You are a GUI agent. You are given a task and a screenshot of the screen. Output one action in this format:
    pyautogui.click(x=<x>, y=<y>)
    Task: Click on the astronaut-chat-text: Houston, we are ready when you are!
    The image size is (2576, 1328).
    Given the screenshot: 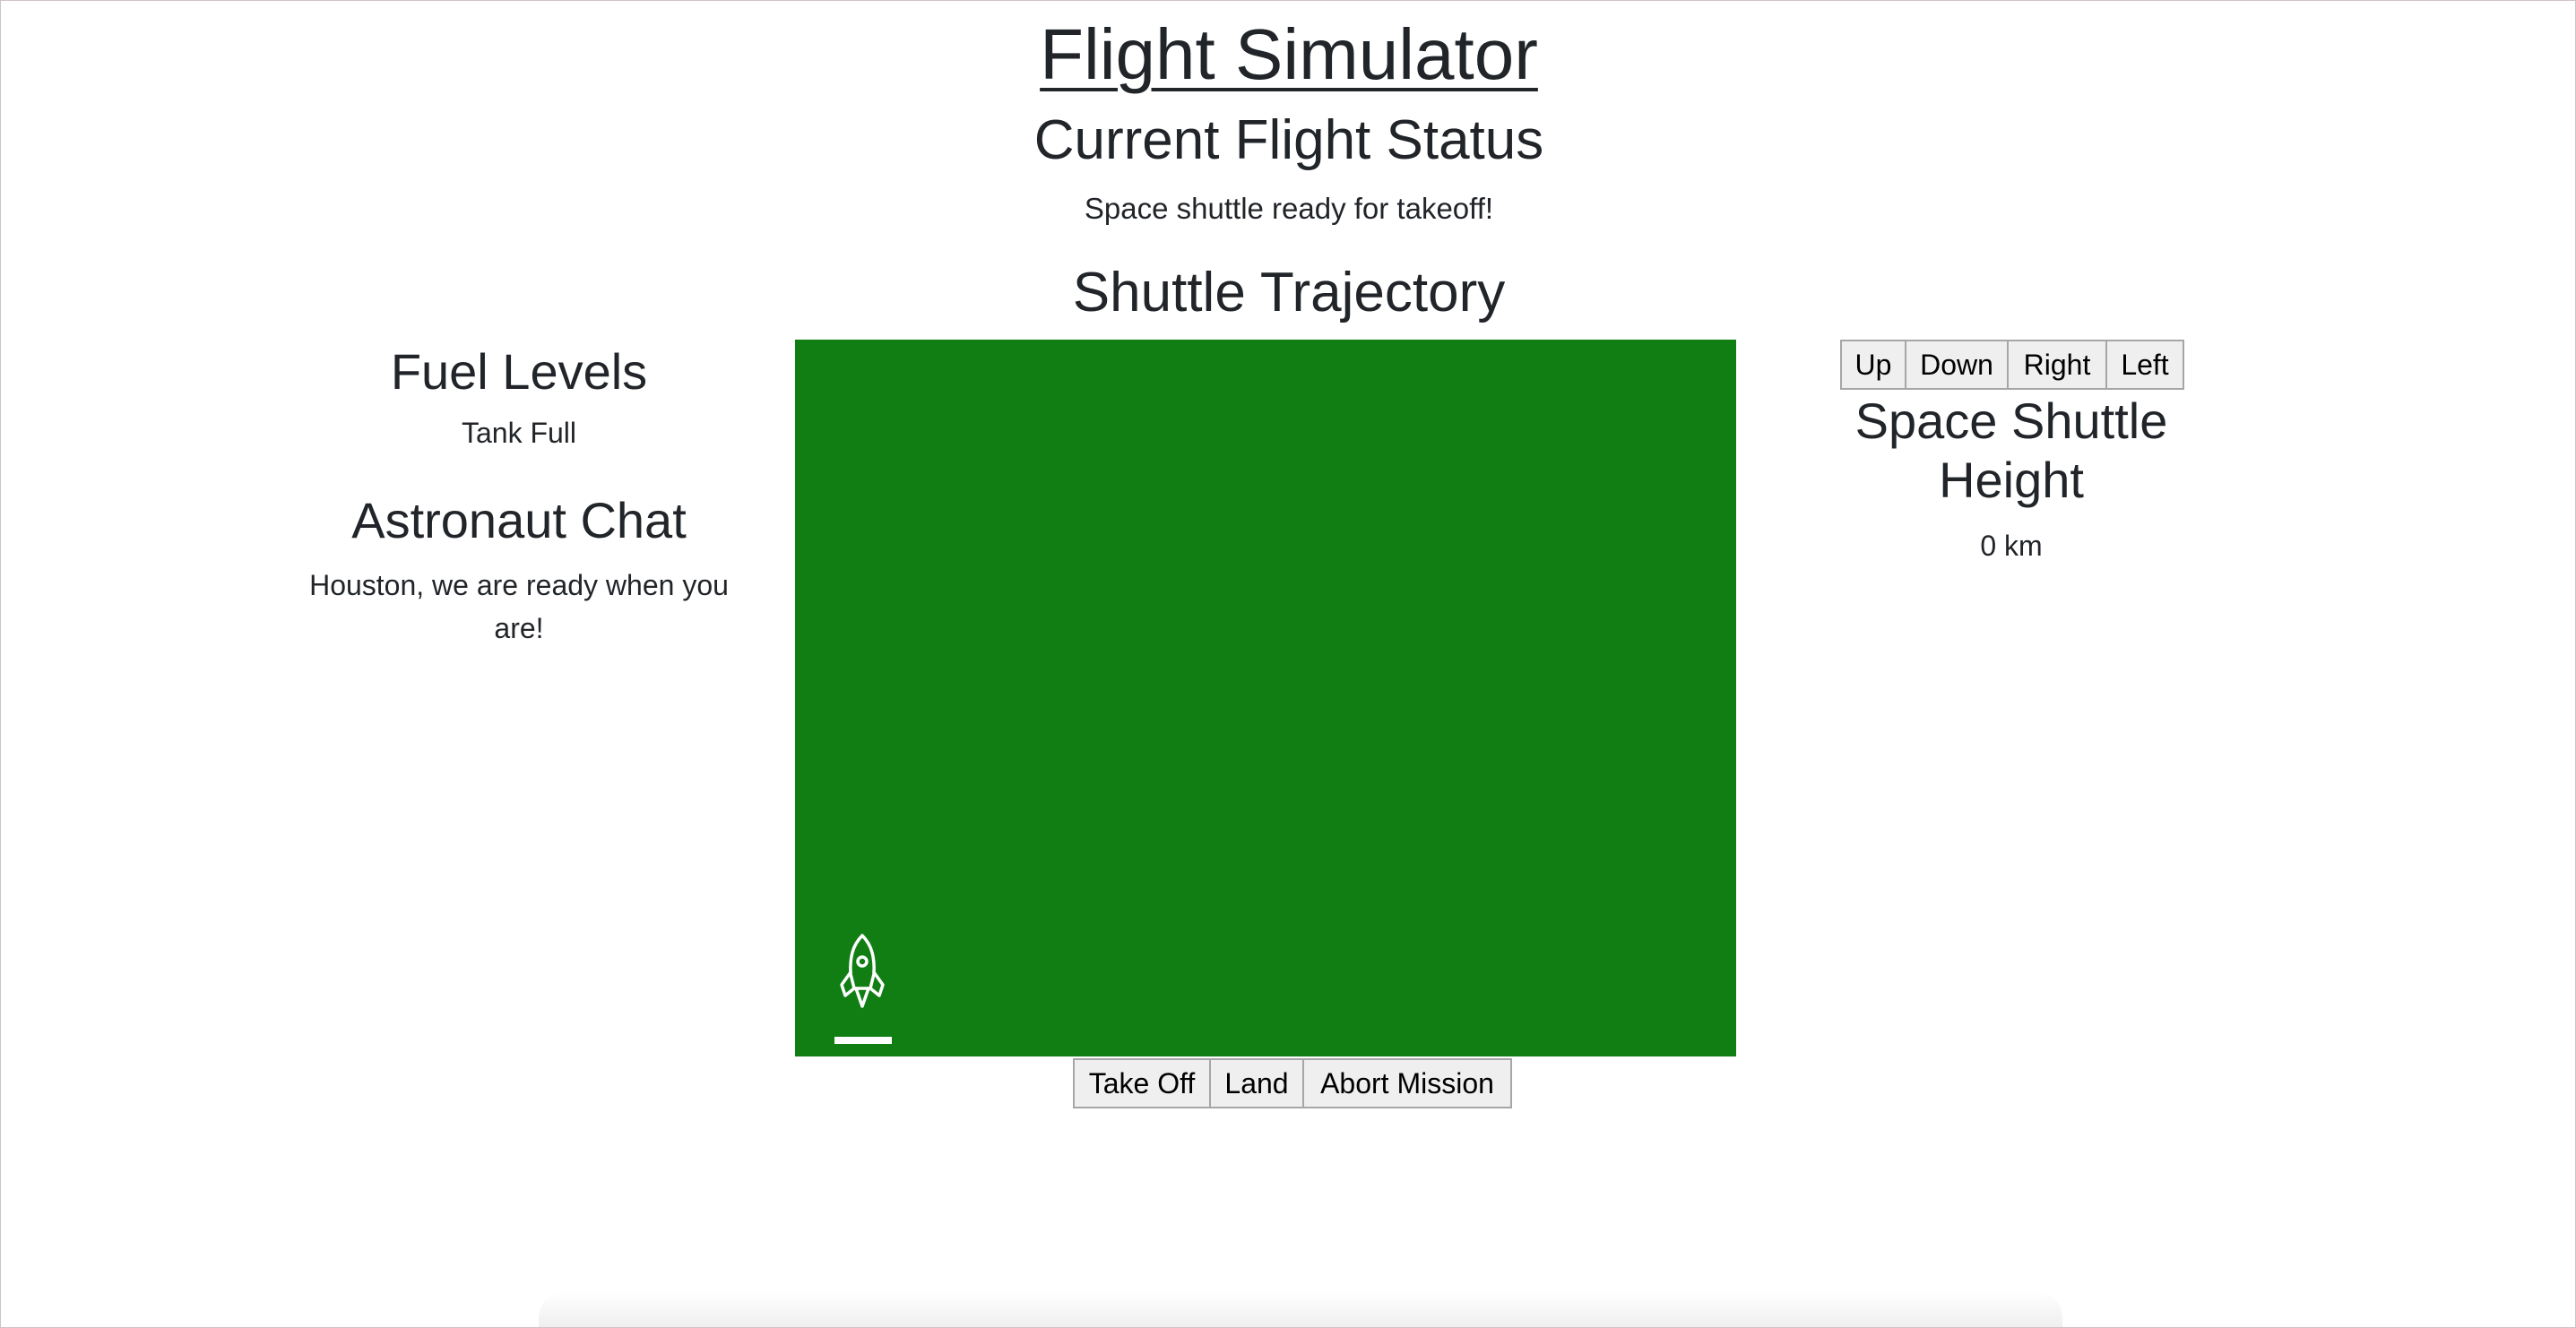 What is the action you would take?
    pyautogui.click(x=519, y=607)
    